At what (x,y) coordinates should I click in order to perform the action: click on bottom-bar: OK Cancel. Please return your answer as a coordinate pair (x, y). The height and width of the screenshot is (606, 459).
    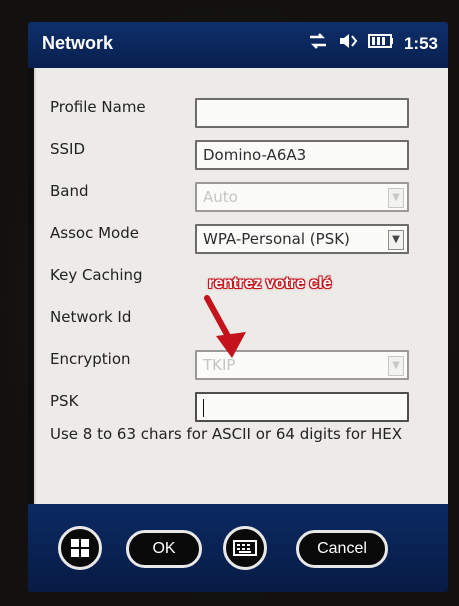
    Looking at the image, I should click on (238, 548).